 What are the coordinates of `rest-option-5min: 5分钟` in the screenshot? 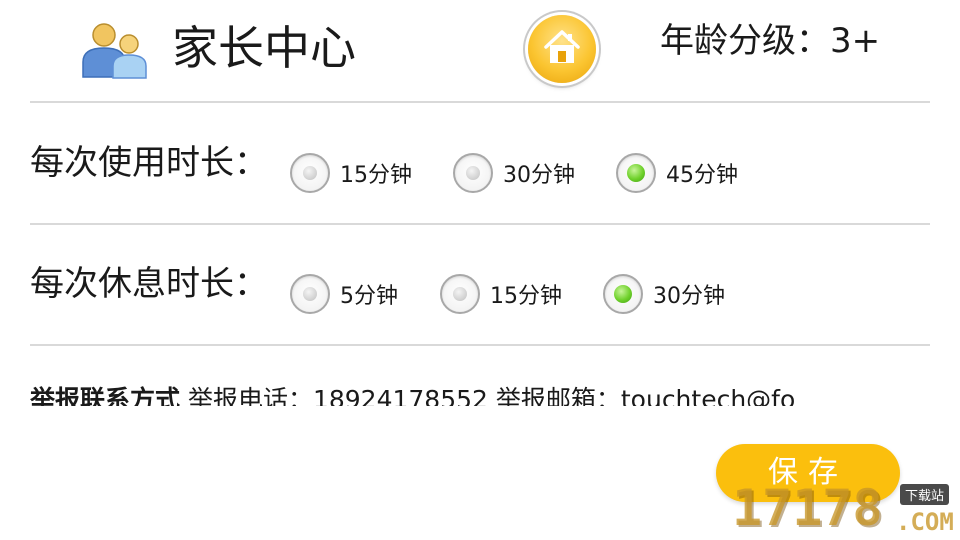 It's located at (344, 294).